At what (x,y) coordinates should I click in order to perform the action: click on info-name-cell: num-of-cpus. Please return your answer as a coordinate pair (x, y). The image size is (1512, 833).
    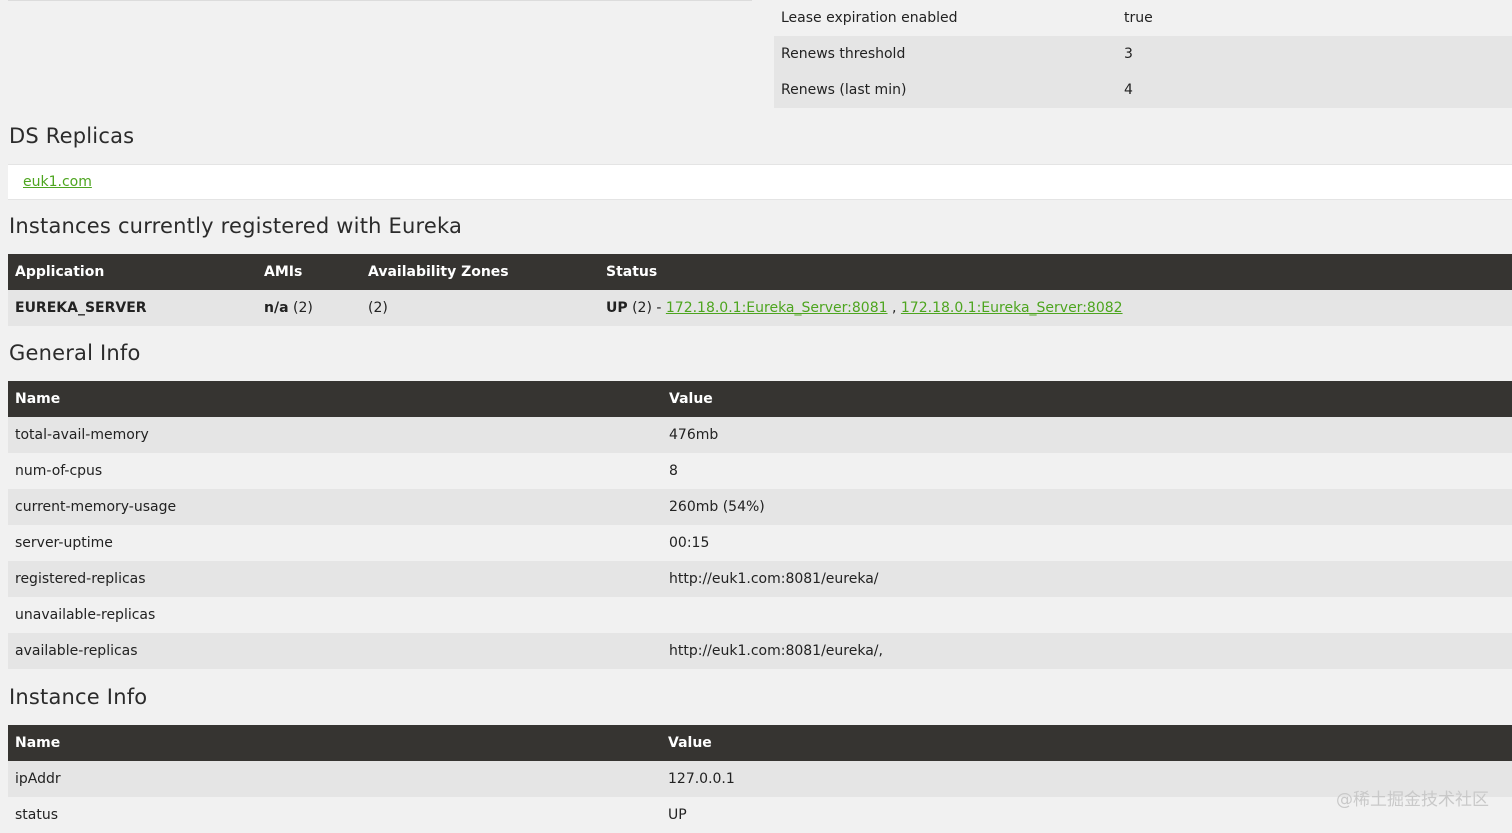
    Looking at the image, I should click on (335, 471).